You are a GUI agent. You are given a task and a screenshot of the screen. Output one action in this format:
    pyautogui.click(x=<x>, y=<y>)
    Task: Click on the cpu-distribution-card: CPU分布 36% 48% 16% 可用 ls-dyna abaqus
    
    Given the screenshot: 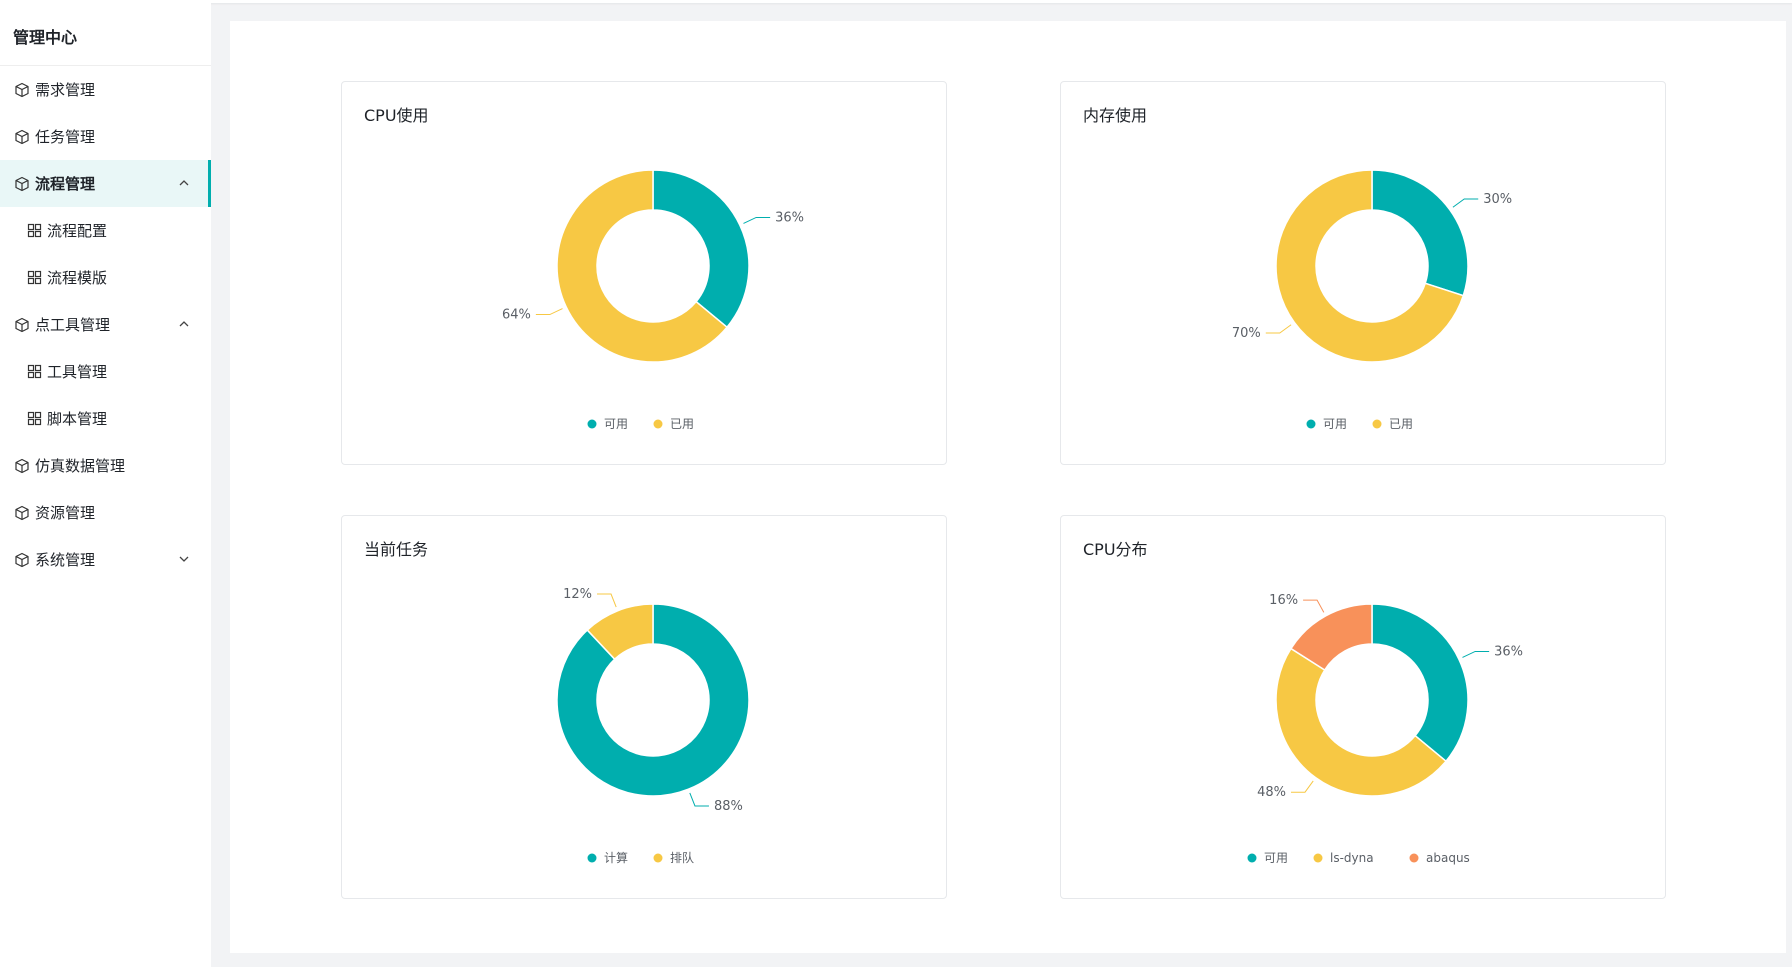 What is the action you would take?
    pyautogui.click(x=1363, y=707)
    